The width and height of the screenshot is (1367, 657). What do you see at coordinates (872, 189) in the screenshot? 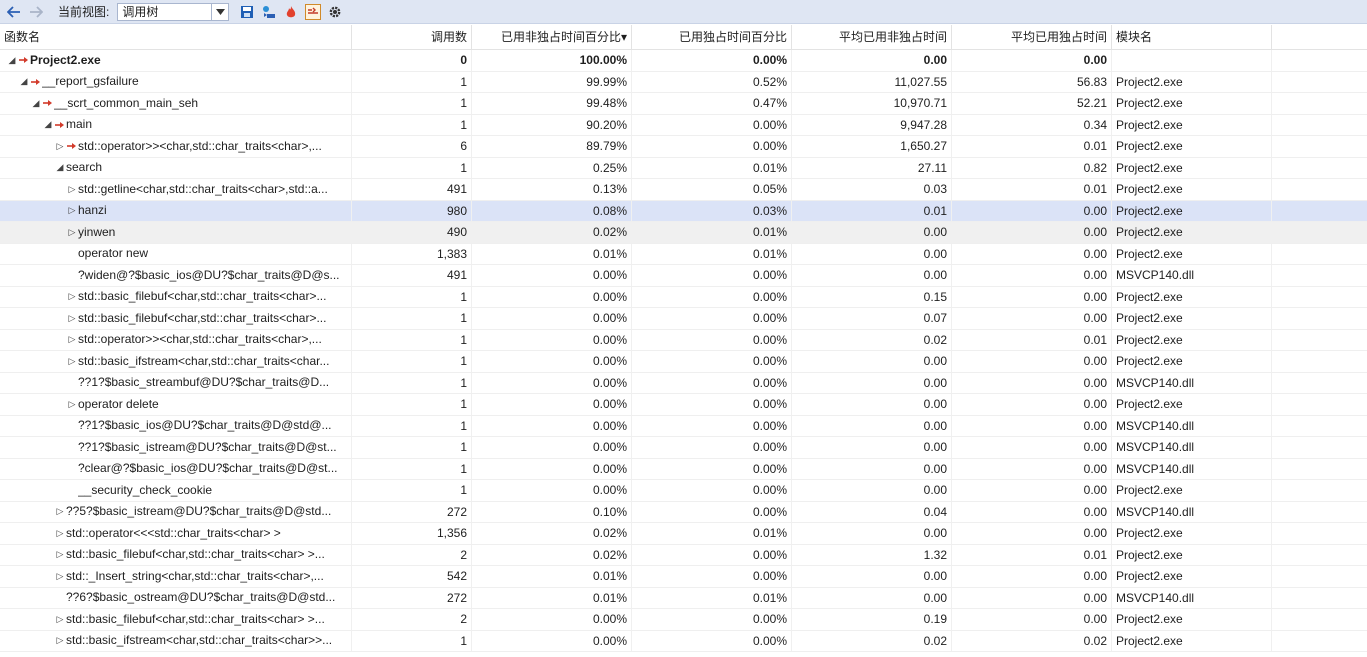
I see `avg-inclusive-cell: 0.03` at bounding box center [872, 189].